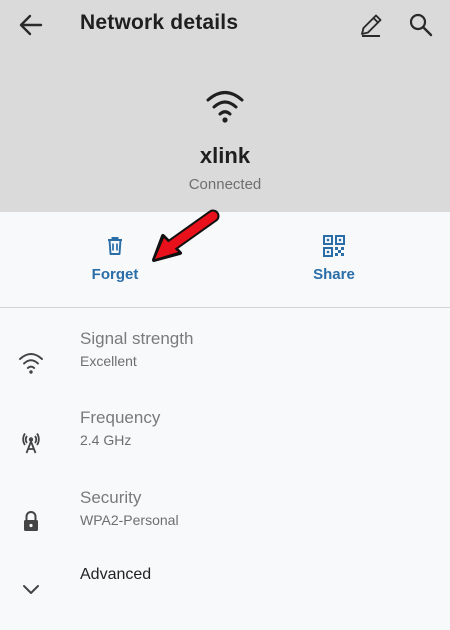 The width and height of the screenshot is (450, 630). I want to click on advanced-title: Advanced, so click(116, 574).